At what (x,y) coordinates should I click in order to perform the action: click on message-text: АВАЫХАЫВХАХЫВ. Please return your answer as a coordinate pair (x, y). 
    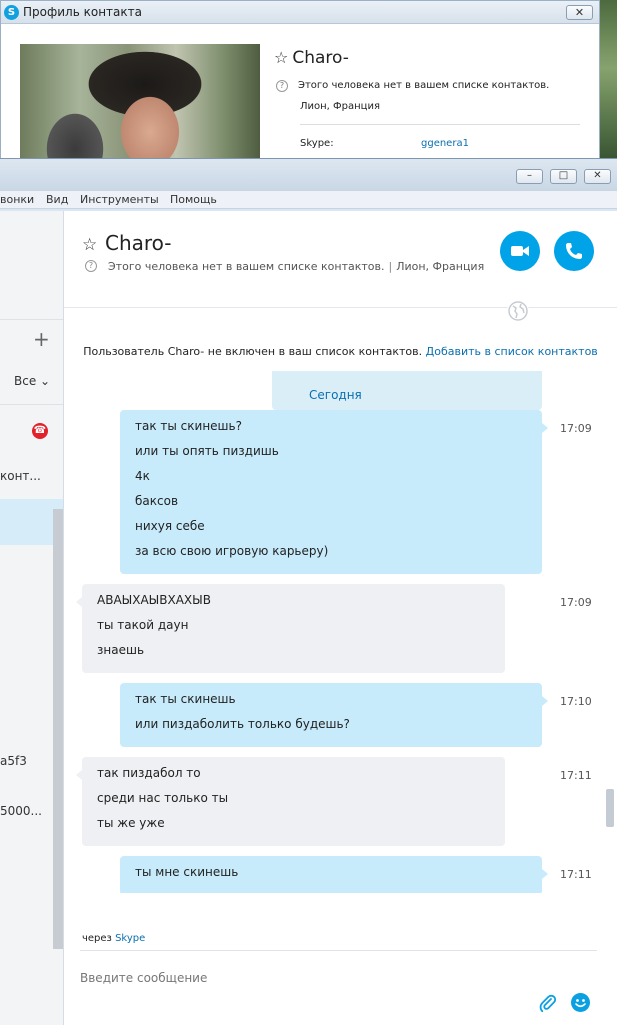
    Looking at the image, I should click on (154, 600).